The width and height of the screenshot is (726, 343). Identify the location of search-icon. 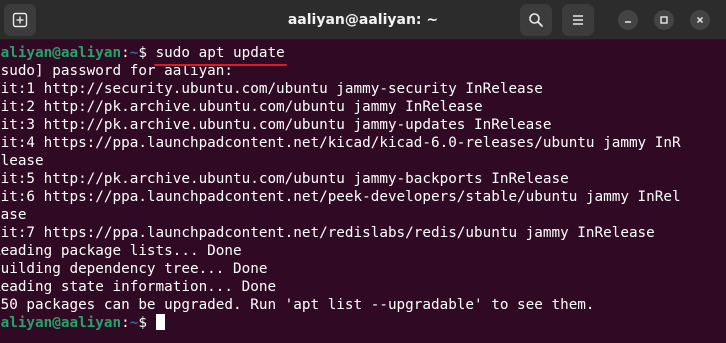
(536, 20).